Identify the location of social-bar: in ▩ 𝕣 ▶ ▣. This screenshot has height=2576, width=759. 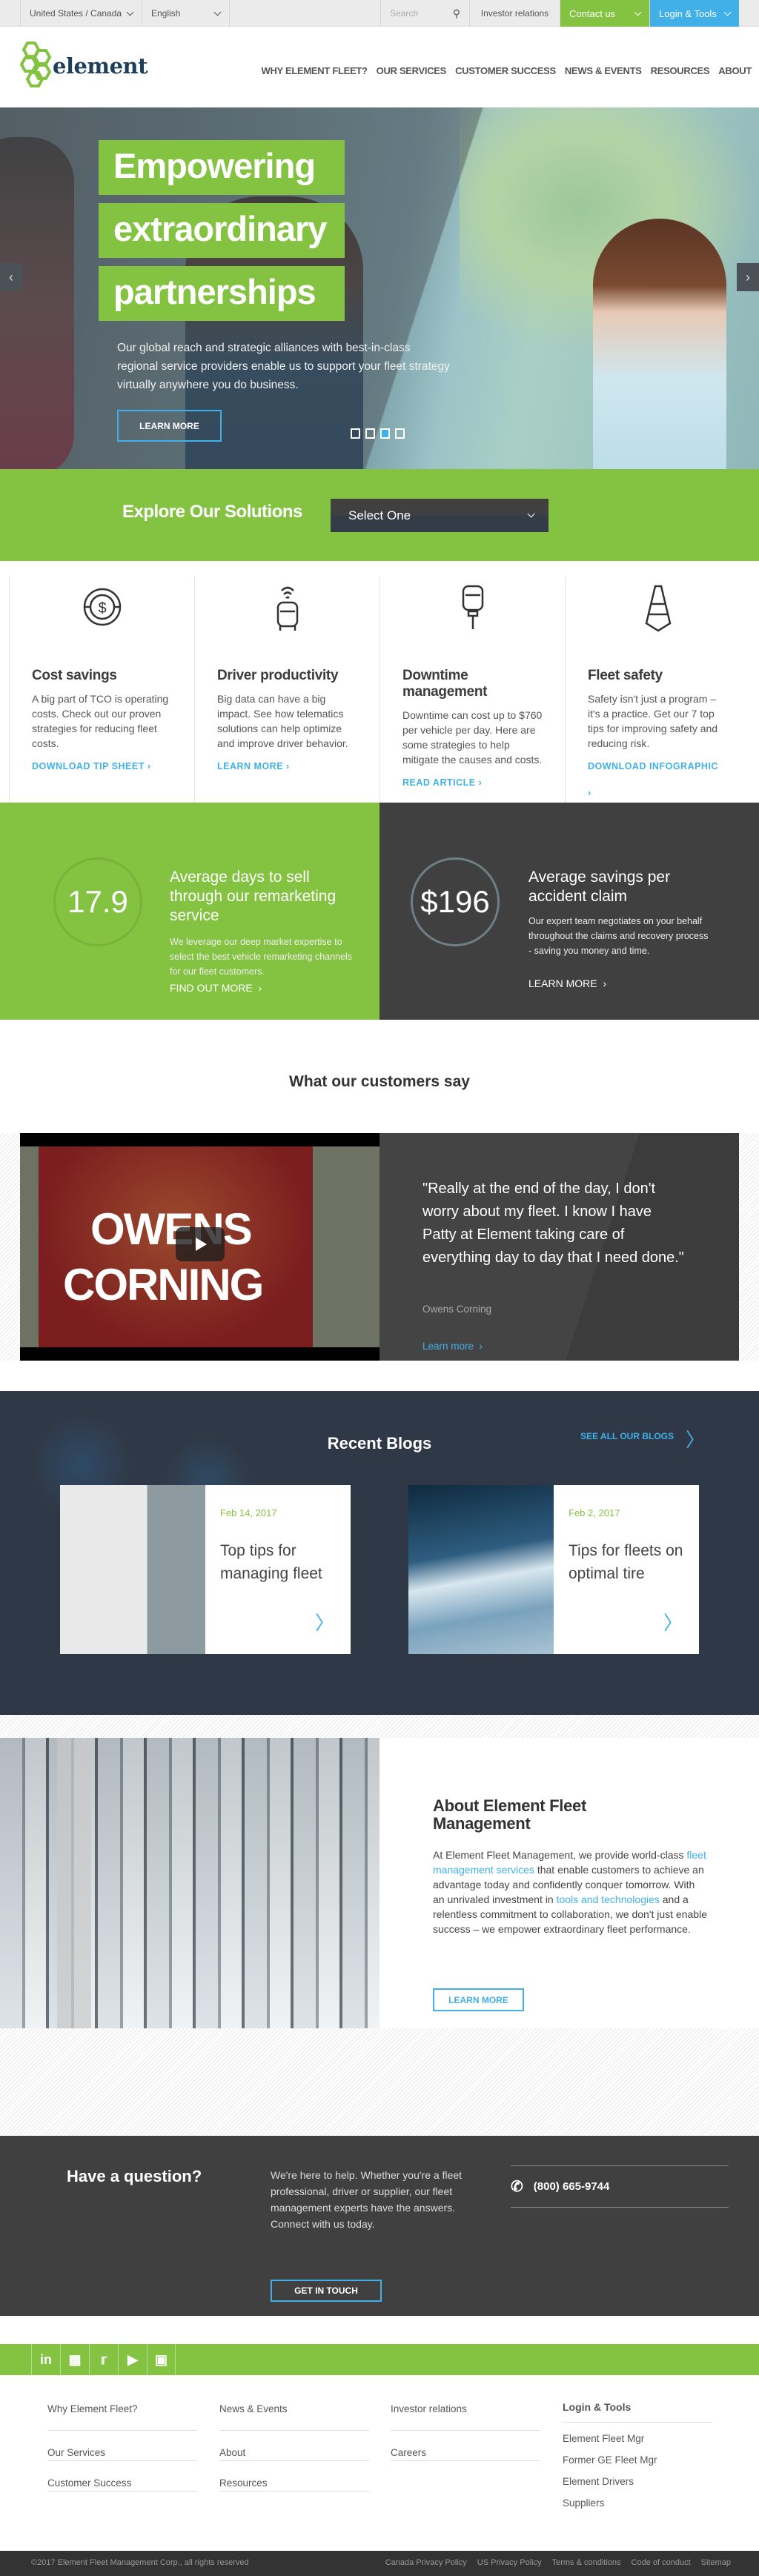
(379, 2359).